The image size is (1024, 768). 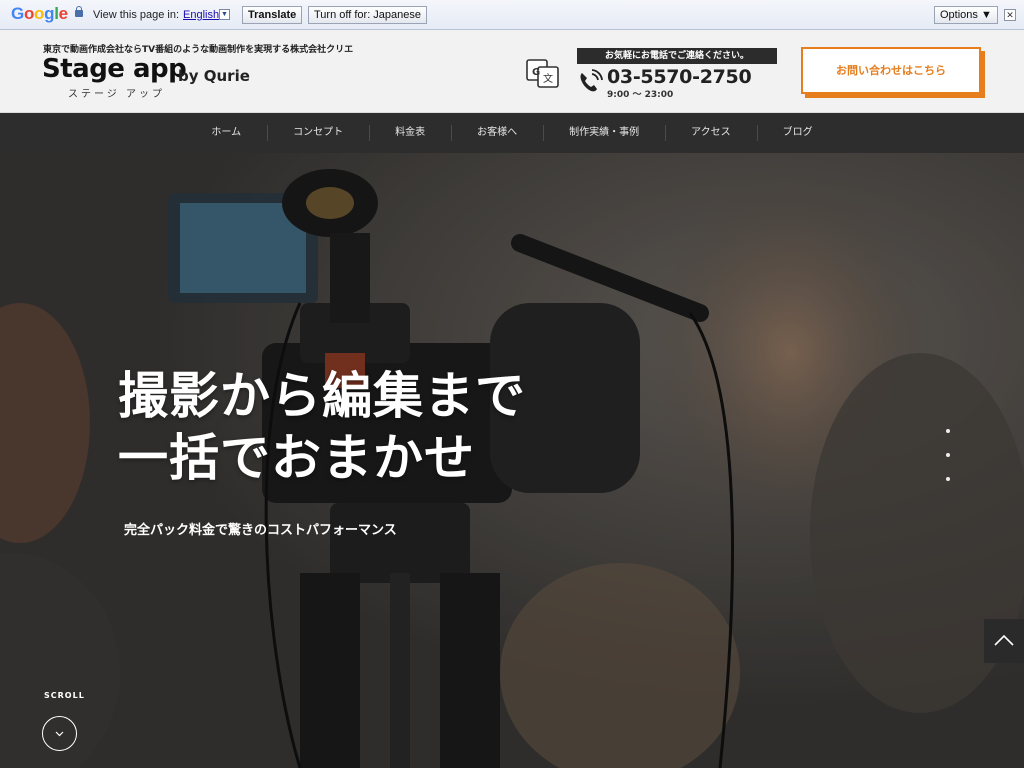 What do you see at coordinates (260, 530) in the screenshot?
I see `hero-subtitle: 完全パック料金で驚きのコストパフォーマンス` at bounding box center [260, 530].